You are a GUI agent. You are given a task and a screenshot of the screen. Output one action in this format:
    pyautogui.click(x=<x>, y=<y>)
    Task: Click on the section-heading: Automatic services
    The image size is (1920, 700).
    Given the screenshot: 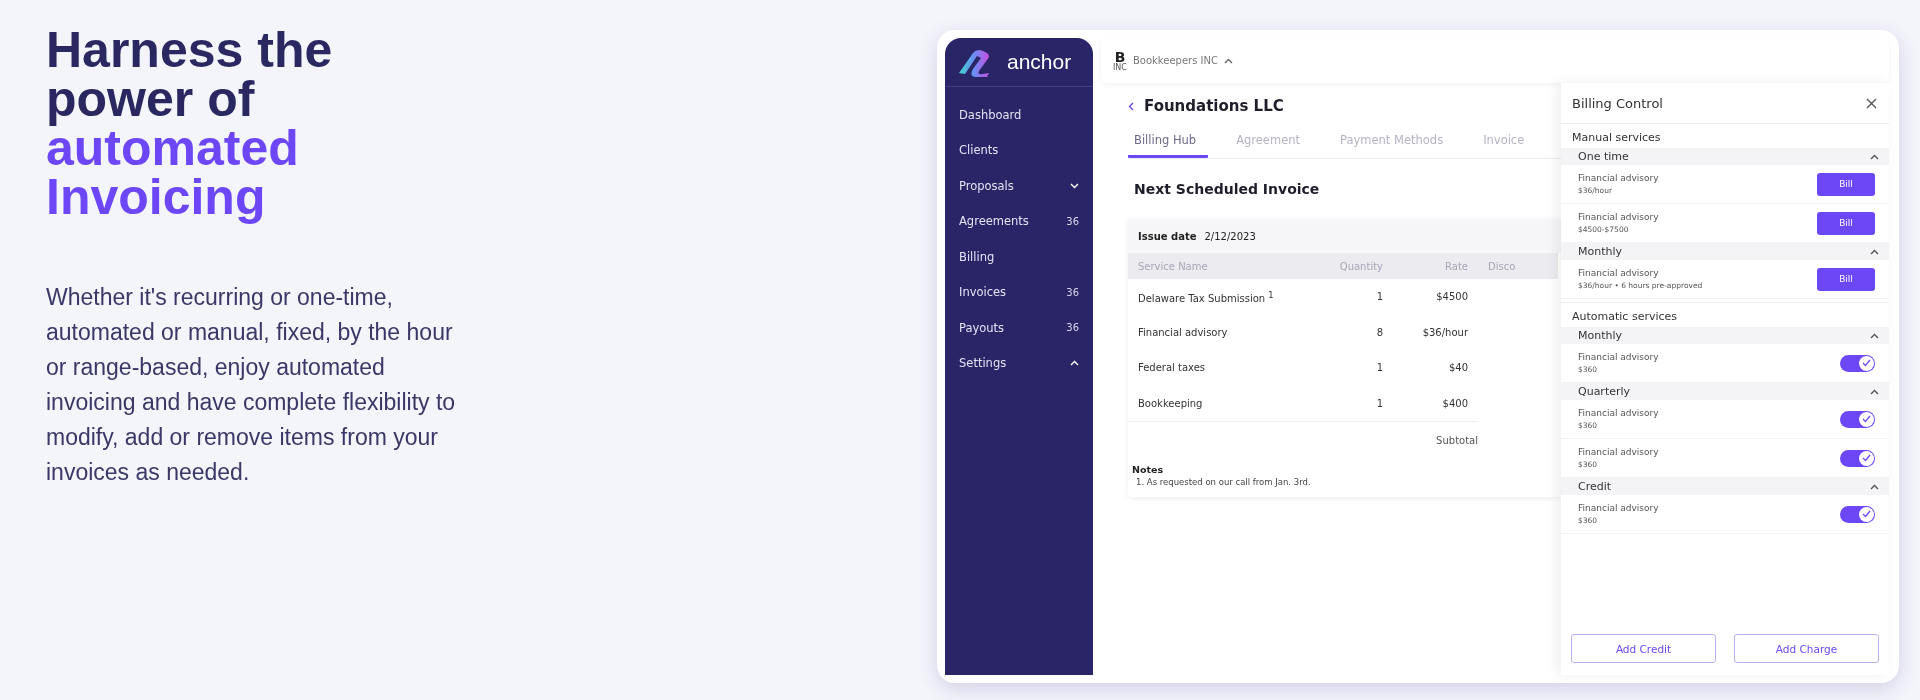 What is the action you would take?
    pyautogui.click(x=1625, y=317)
    